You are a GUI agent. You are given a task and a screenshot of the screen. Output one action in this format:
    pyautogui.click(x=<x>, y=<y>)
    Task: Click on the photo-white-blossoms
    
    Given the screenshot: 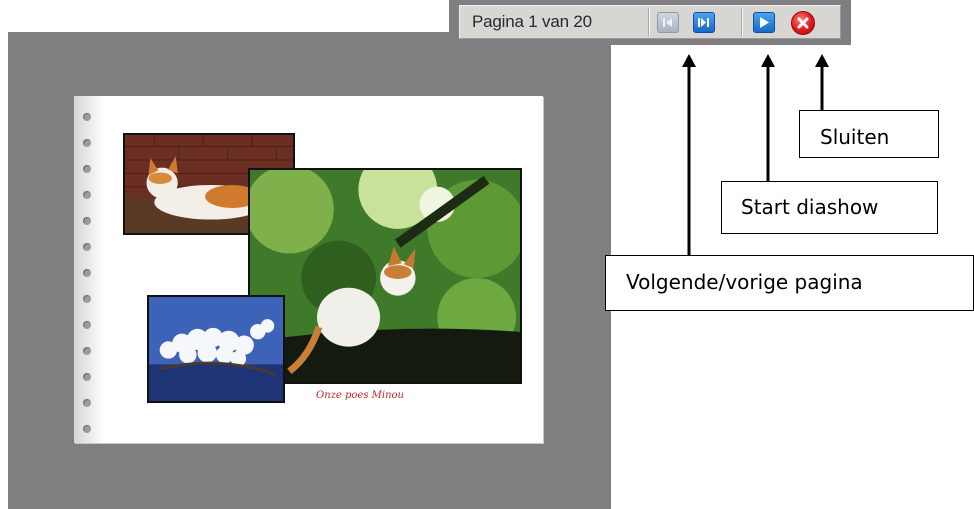 What is the action you would take?
    pyautogui.click(x=216, y=349)
    